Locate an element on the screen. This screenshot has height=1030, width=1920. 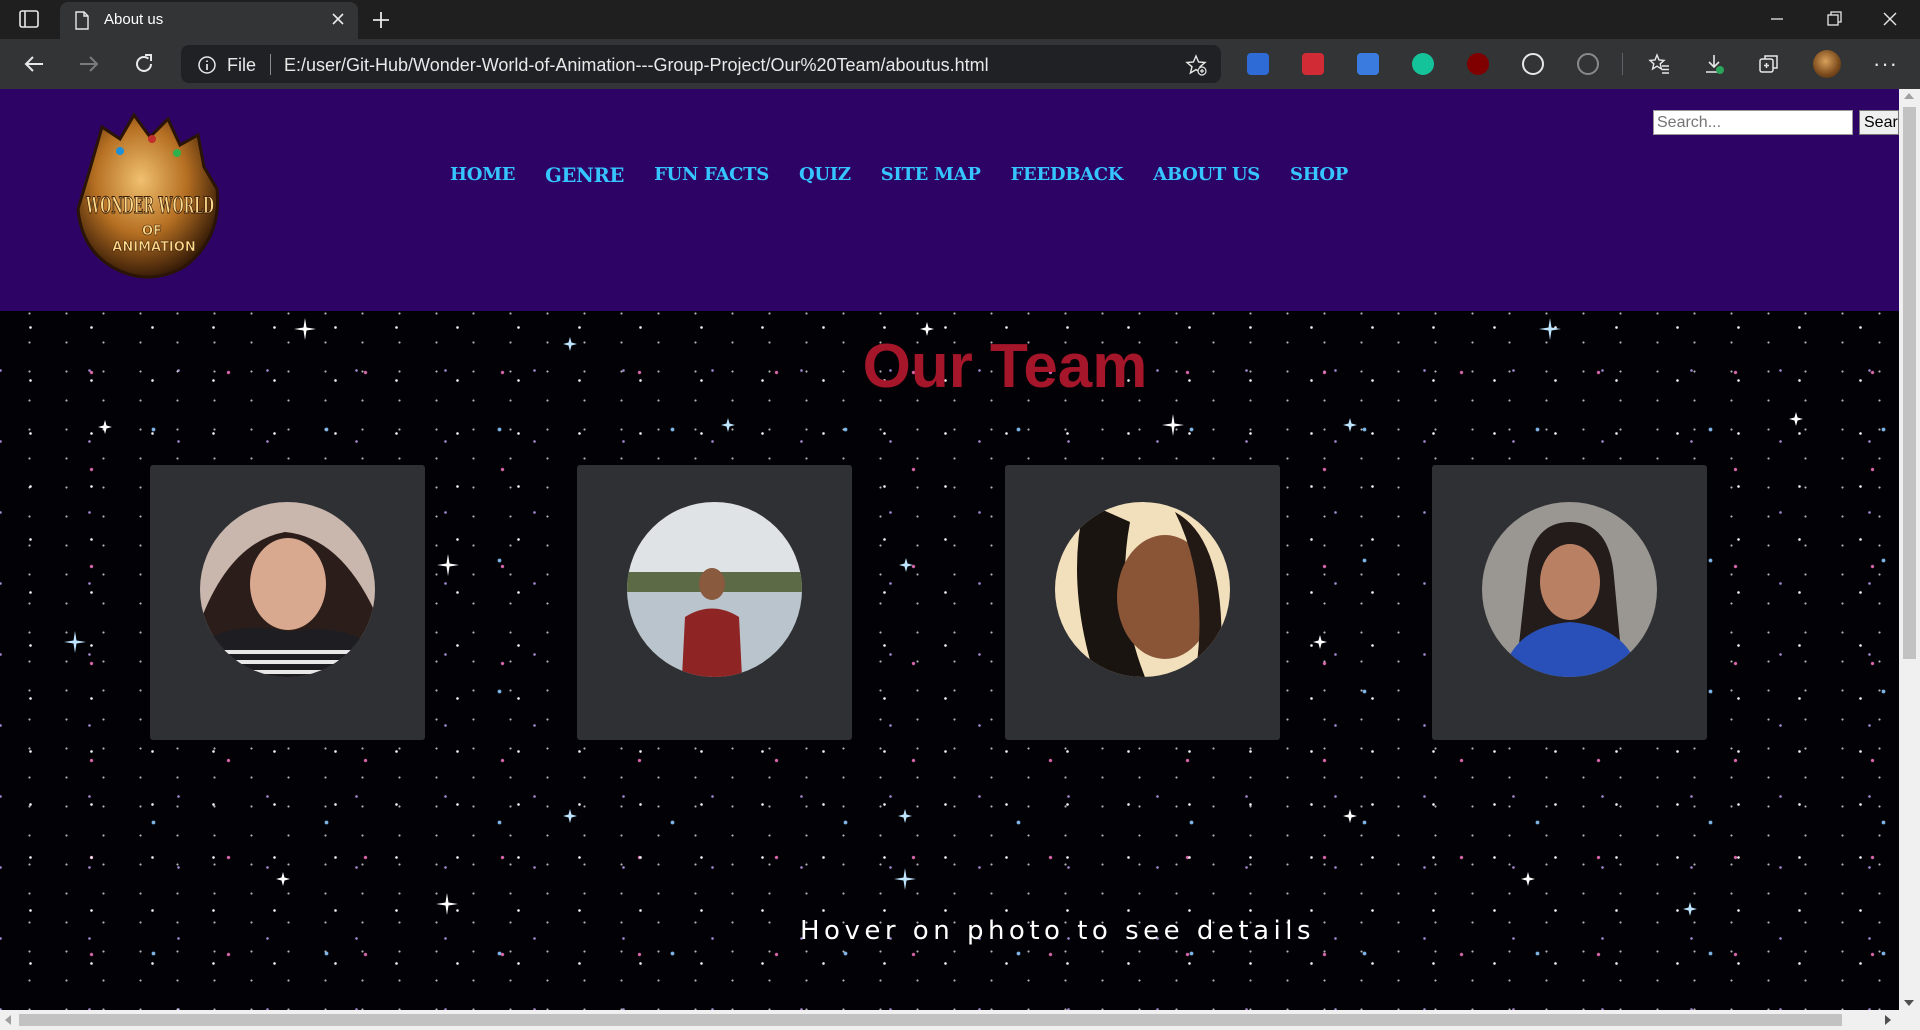
downloads-icon is located at coordinates (1714, 64).